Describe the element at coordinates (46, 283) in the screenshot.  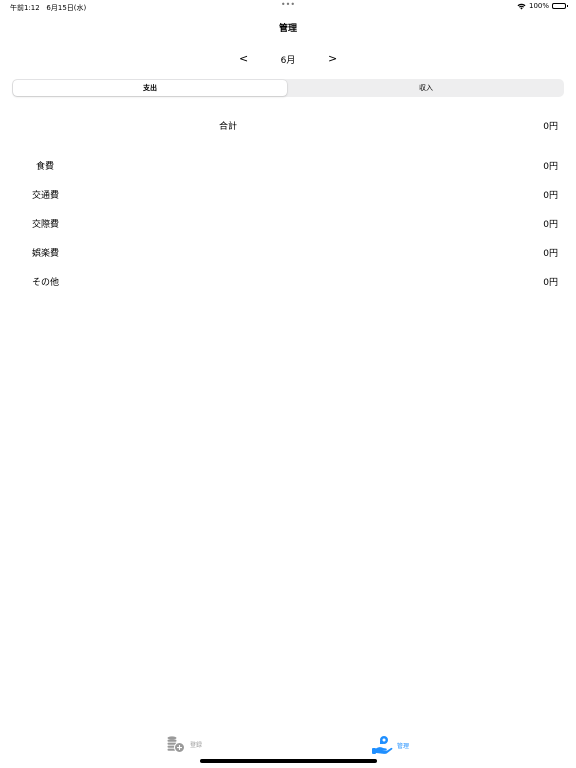
I see `category-label: その他` at that location.